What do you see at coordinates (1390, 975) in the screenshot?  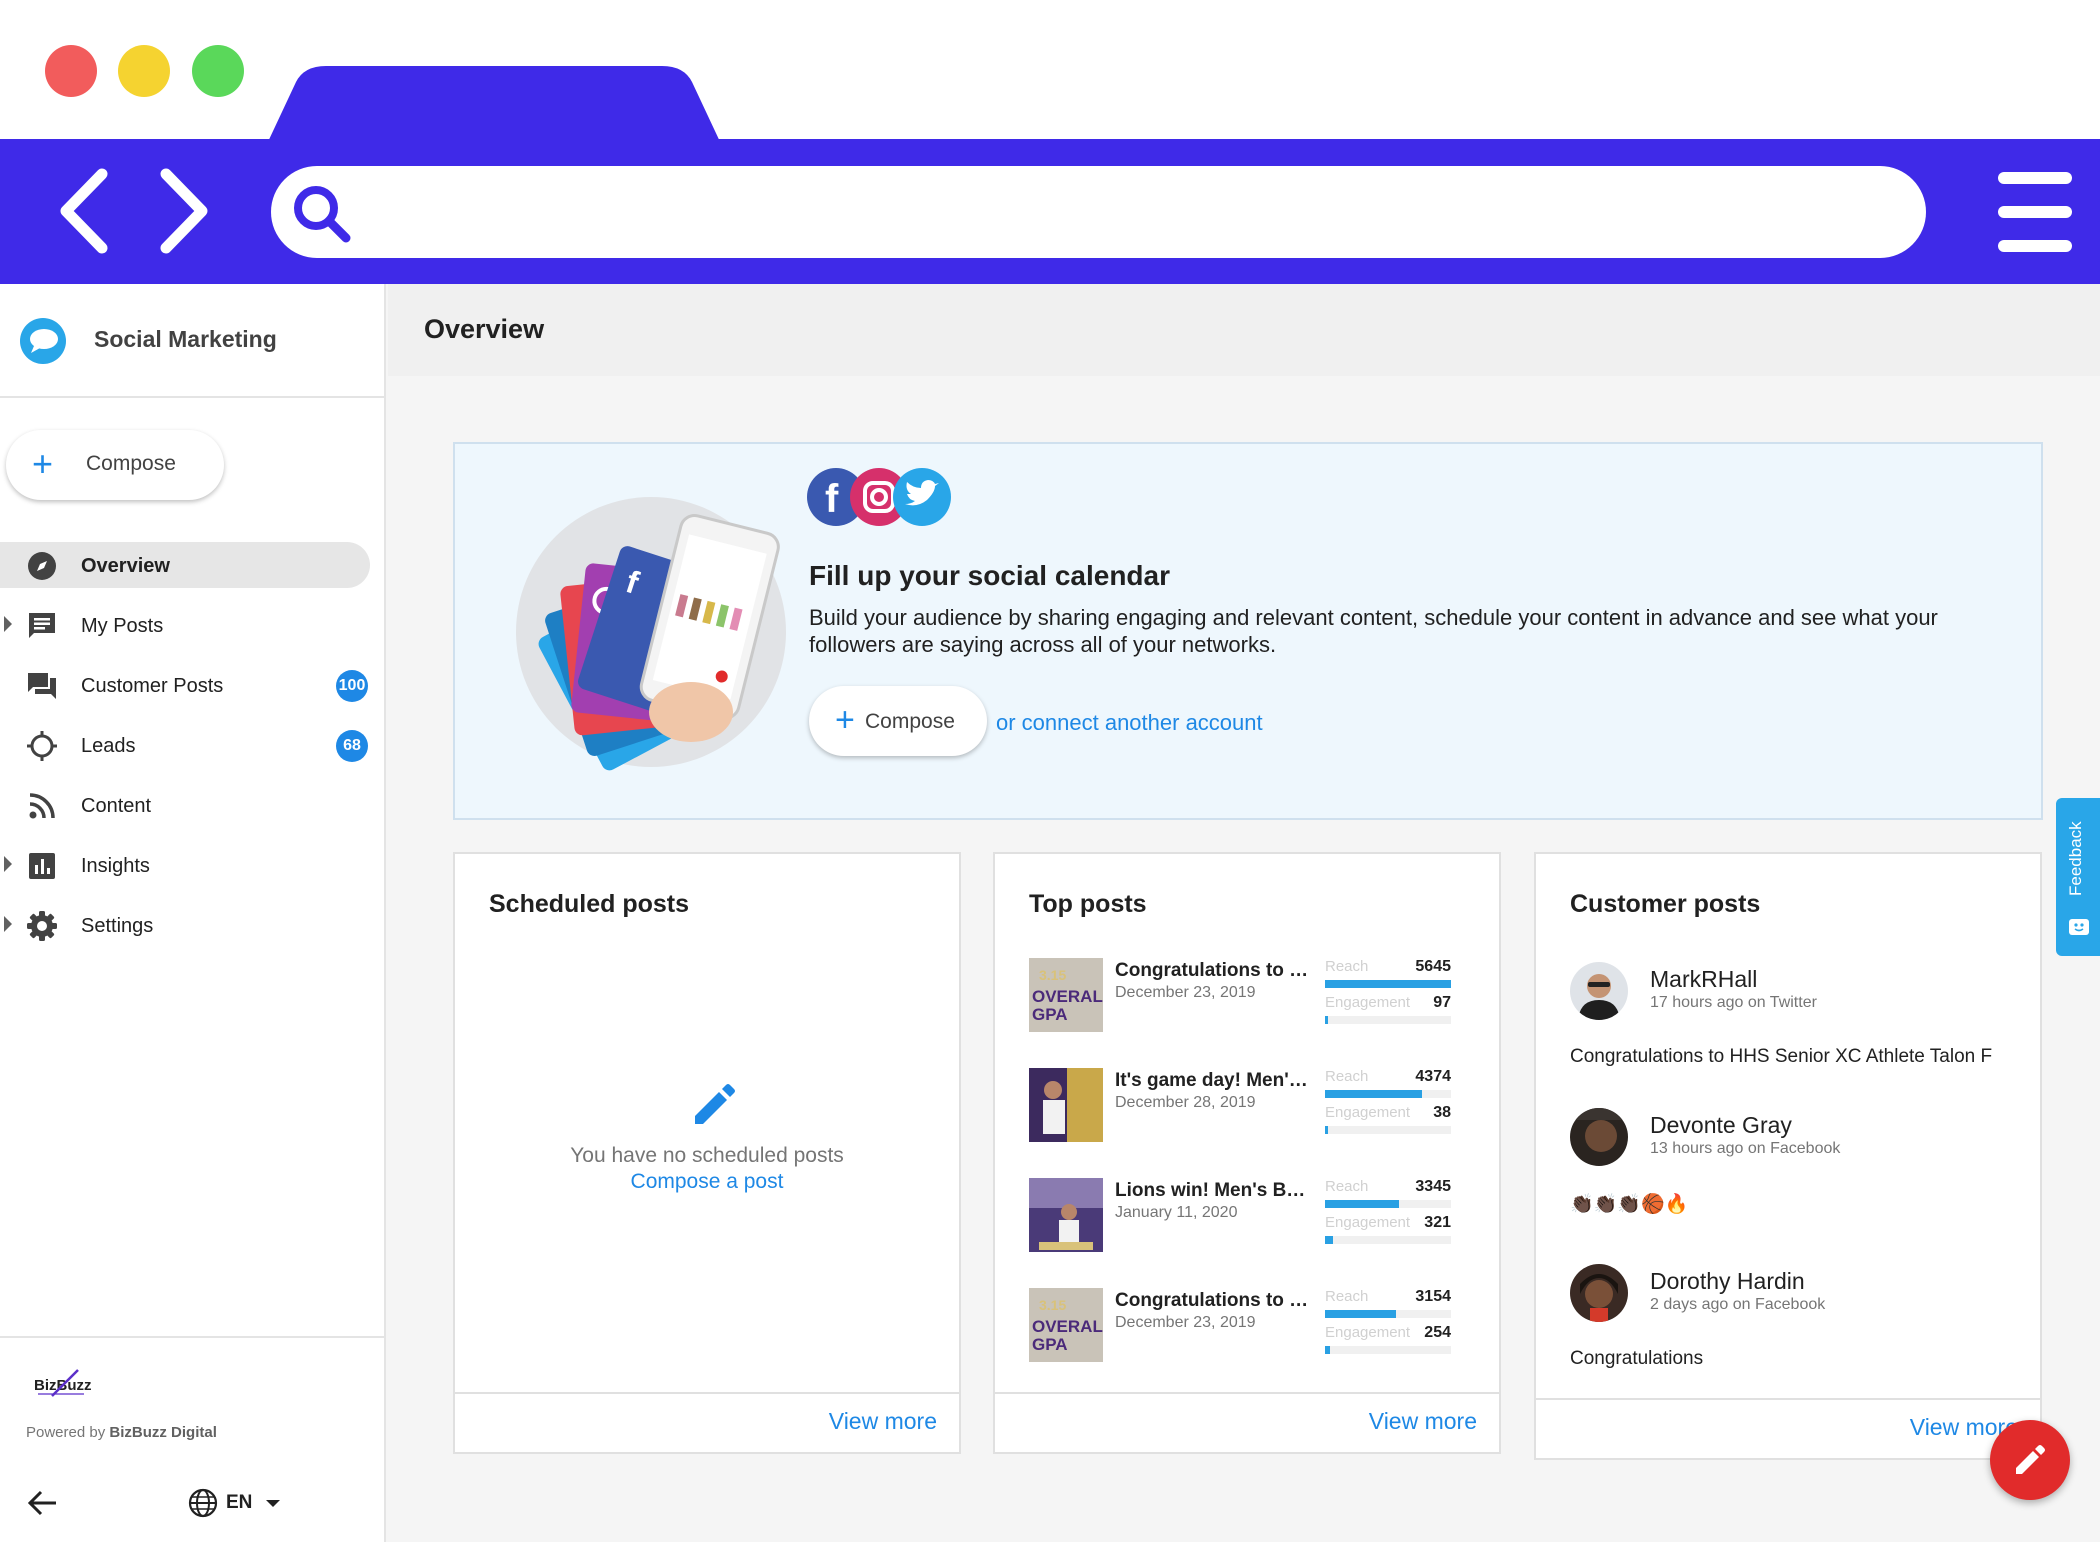 I see `reach-metric: Reach 5645` at bounding box center [1390, 975].